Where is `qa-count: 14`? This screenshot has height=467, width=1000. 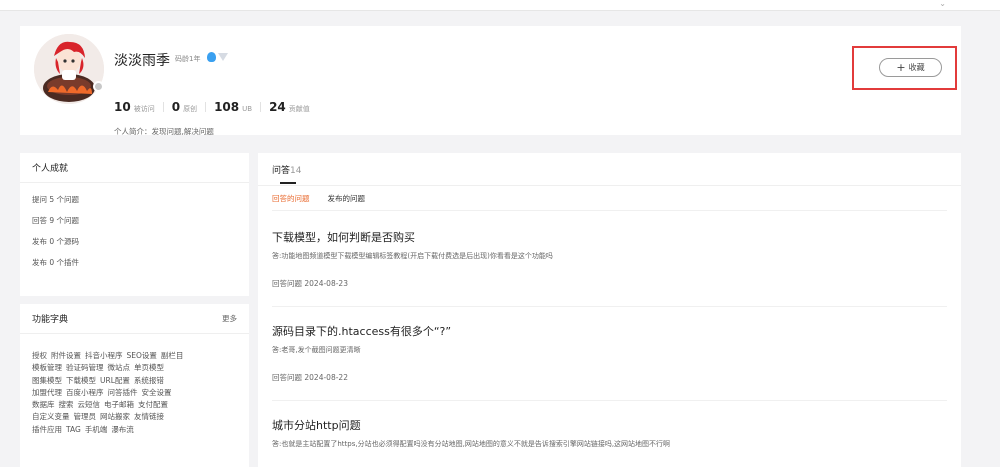 qa-count: 14 is located at coordinates (296, 171).